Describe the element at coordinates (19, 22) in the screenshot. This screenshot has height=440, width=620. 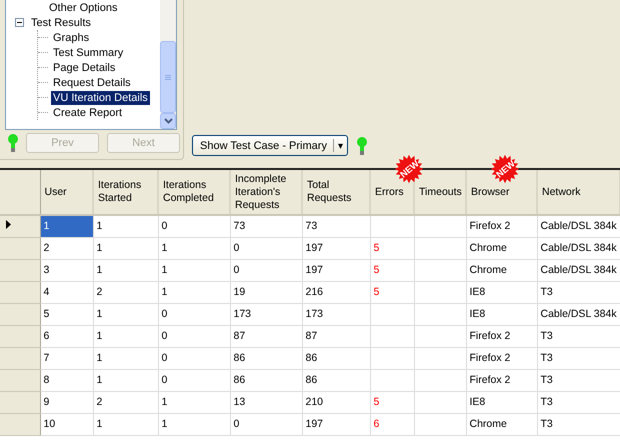
I see `collapse-icon` at that location.